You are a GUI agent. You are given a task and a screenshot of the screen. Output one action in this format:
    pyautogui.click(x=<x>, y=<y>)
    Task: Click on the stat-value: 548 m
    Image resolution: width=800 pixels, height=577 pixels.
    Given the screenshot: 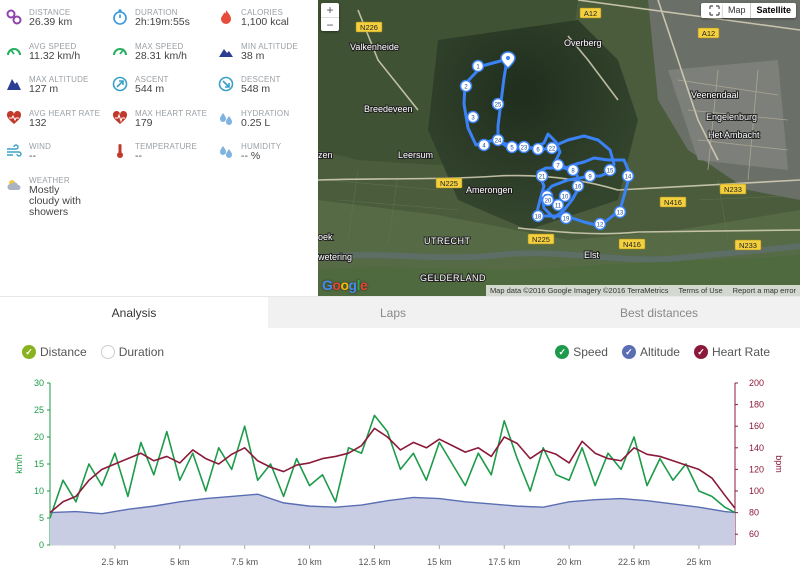 What is the action you would take?
    pyautogui.click(x=256, y=89)
    